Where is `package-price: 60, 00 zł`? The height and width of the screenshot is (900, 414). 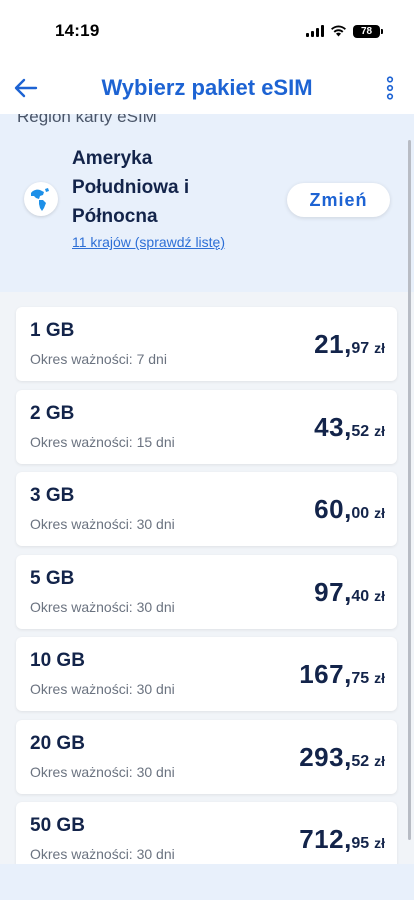 package-price: 60, 00 zł is located at coordinates (349, 509).